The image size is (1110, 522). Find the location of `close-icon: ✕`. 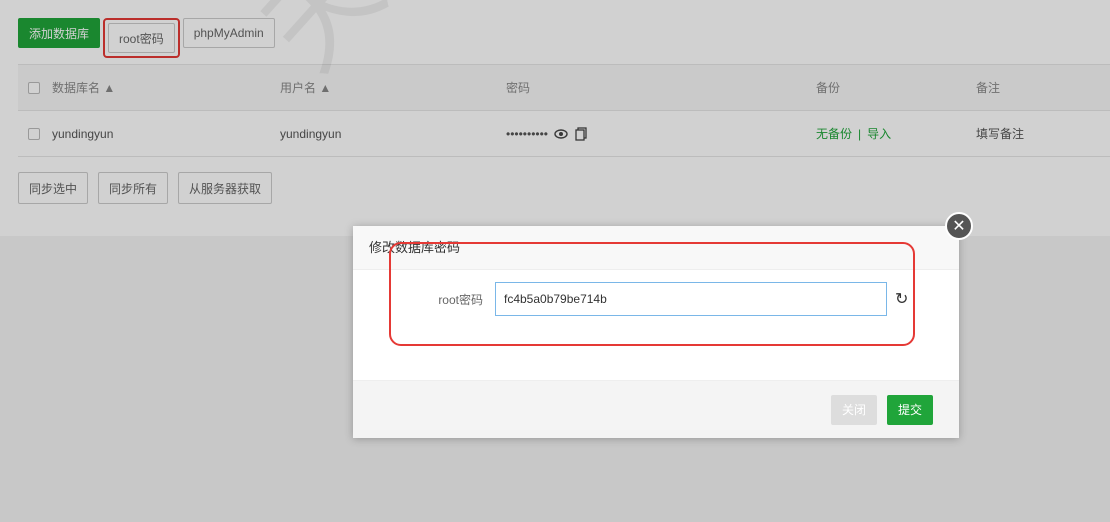

close-icon: ✕ is located at coordinates (959, 226).